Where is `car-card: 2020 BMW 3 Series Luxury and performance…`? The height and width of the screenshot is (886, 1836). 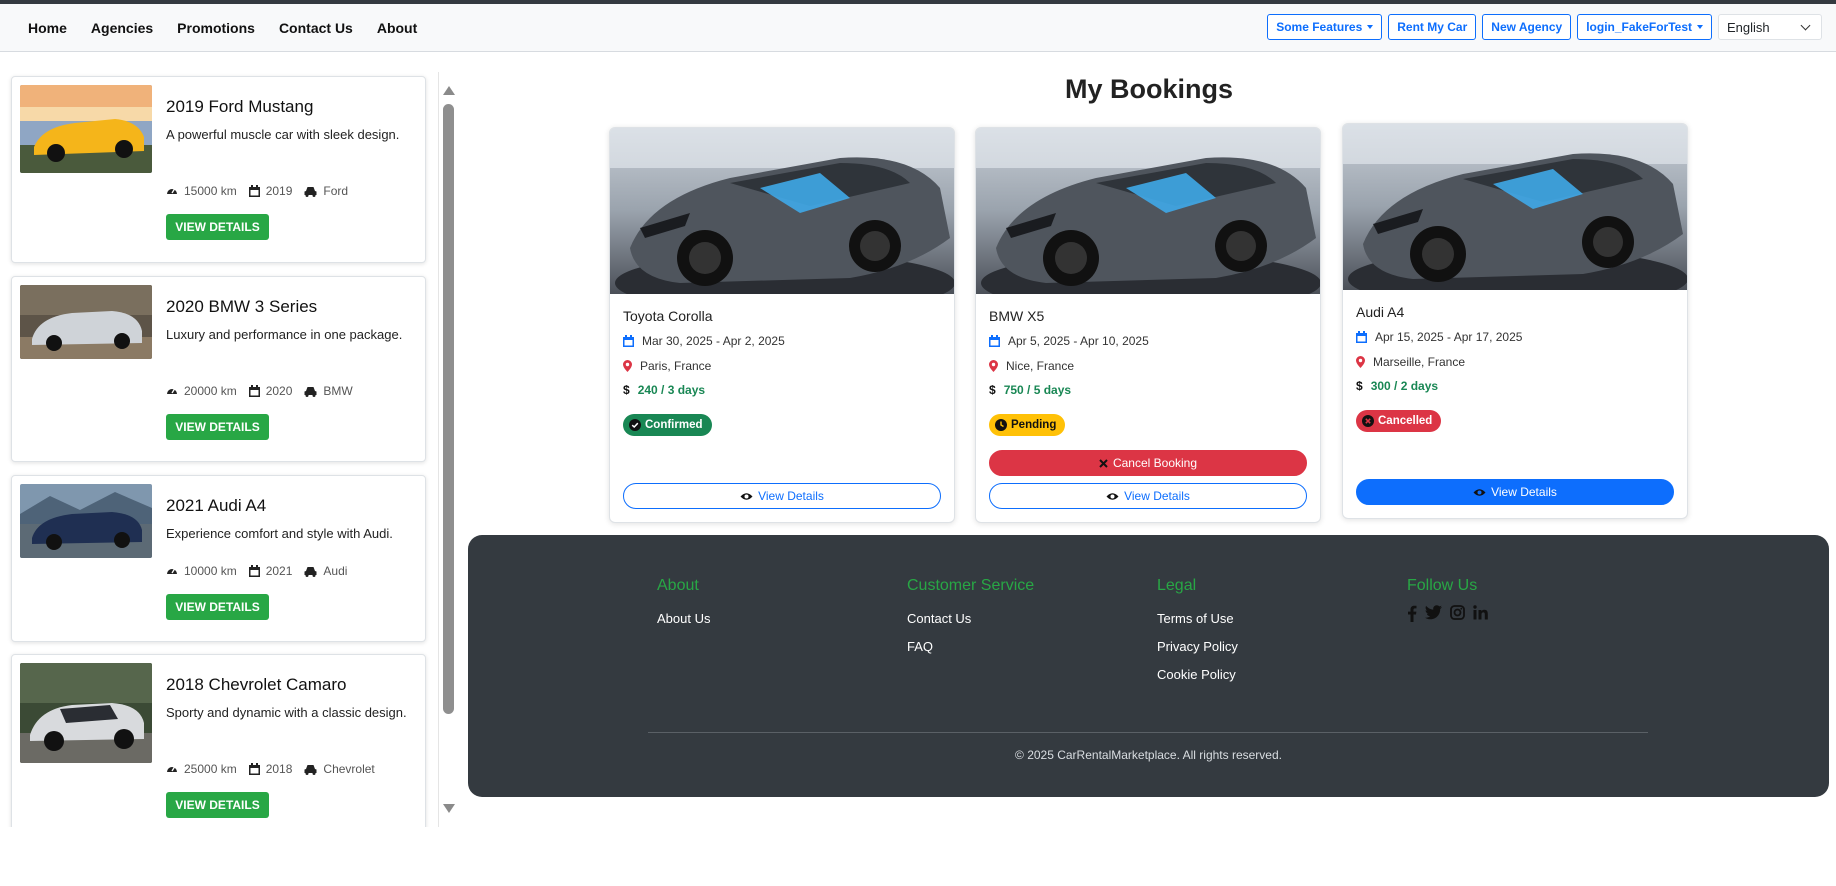 car-card: 2020 BMW 3 Series Luxury and performance… is located at coordinates (218, 369).